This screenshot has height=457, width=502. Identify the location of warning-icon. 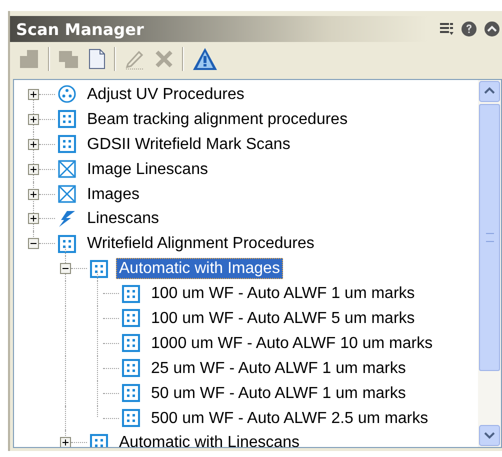
(205, 59).